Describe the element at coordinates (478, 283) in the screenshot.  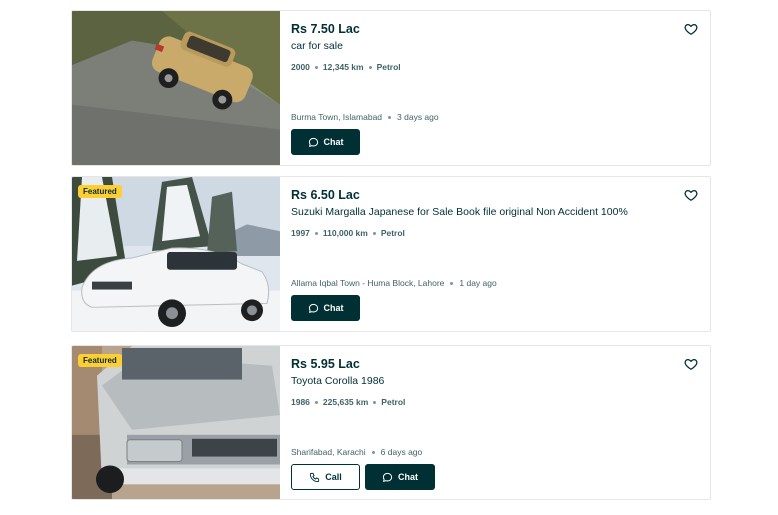
I see `listing-posted: 1 day ago` at that location.